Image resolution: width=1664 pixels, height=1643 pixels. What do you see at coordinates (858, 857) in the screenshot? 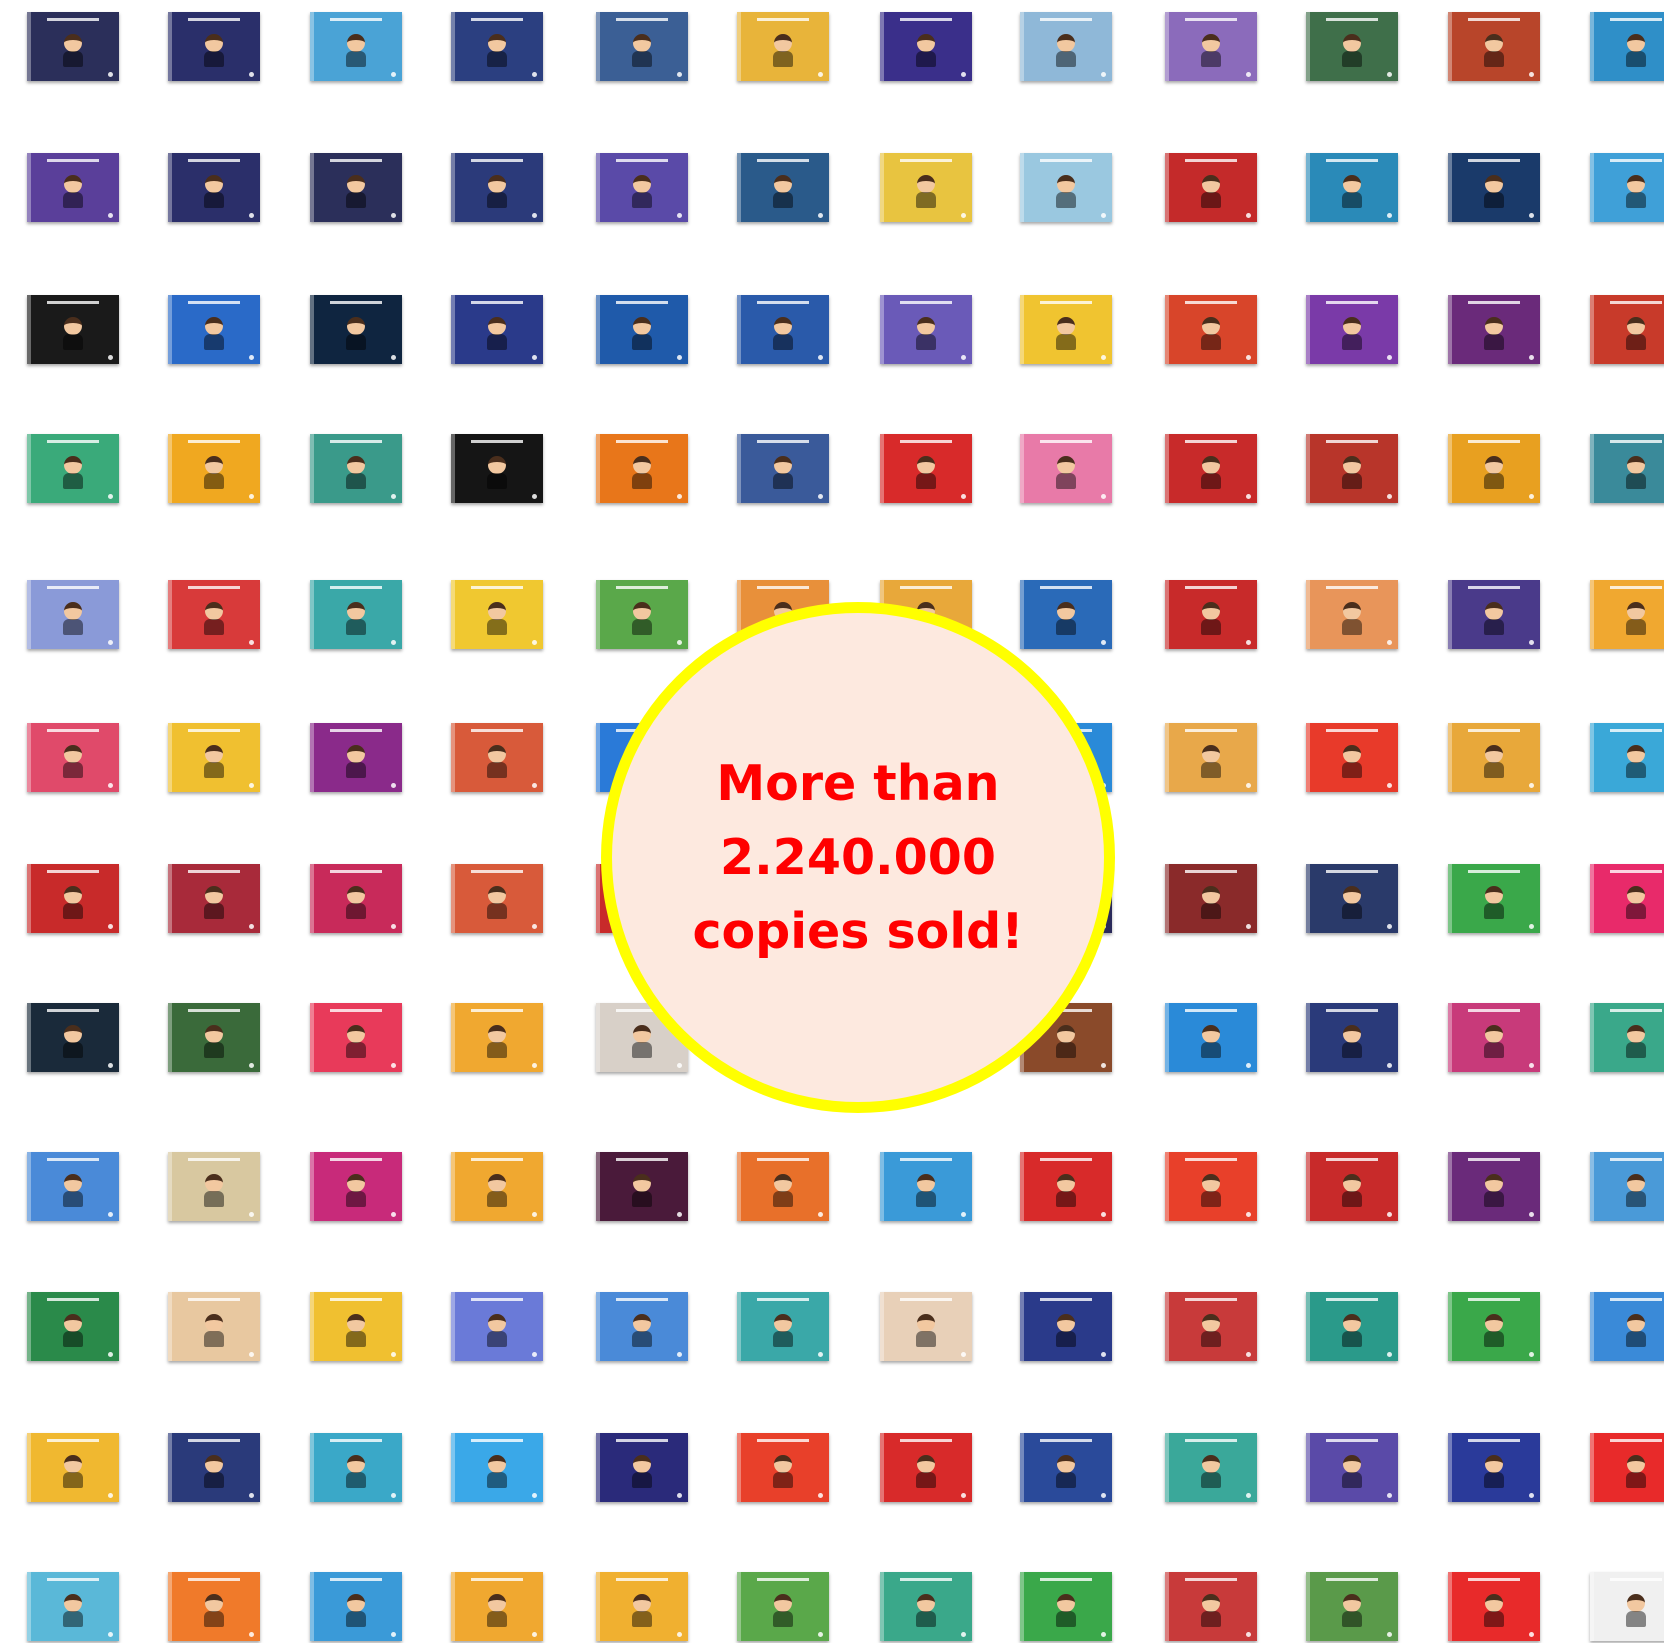
I see `sales-badge: More than 2.240.000 copies sold!` at bounding box center [858, 857].